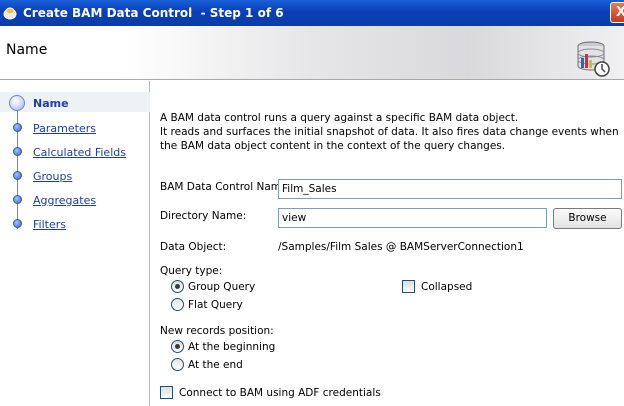 The image size is (624, 406). Describe the element at coordinates (447, 286) in the screenshot. I see `checkbox-label: Collapsed` at that location.